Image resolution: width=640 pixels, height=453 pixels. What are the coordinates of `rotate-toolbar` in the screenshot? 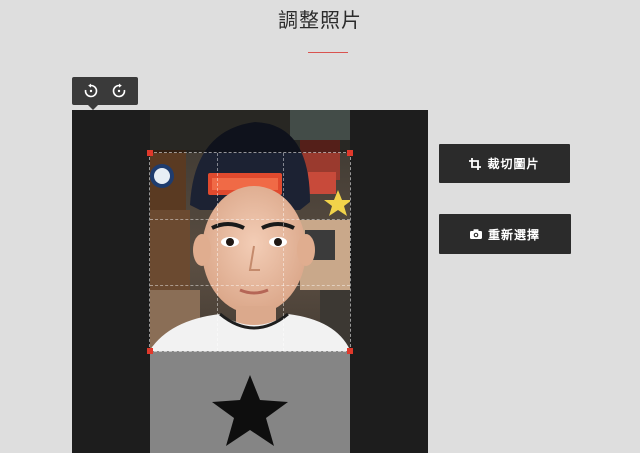 It's located at (105, 93).